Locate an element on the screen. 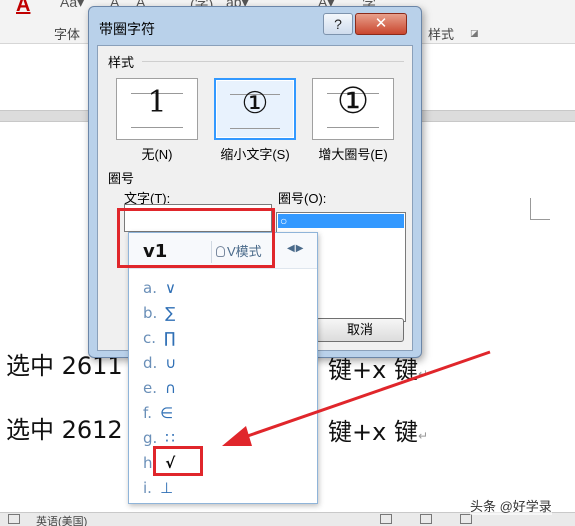 This screenshot has height=526, width=575. candidate-key: c. is located at coordinates (150, 338).